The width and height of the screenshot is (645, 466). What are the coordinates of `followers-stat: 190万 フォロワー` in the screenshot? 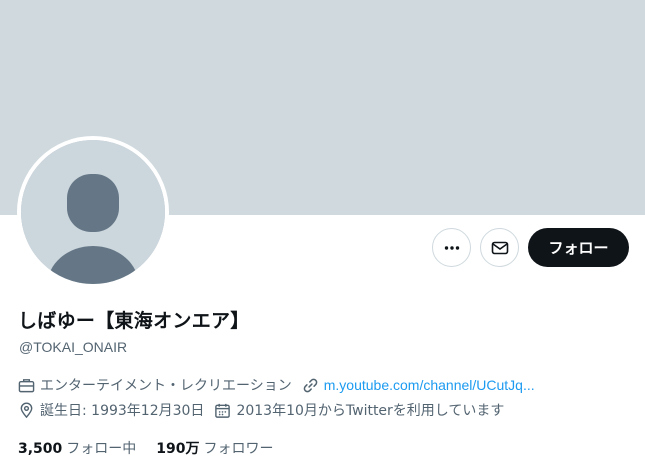 It's located at (214, 448).